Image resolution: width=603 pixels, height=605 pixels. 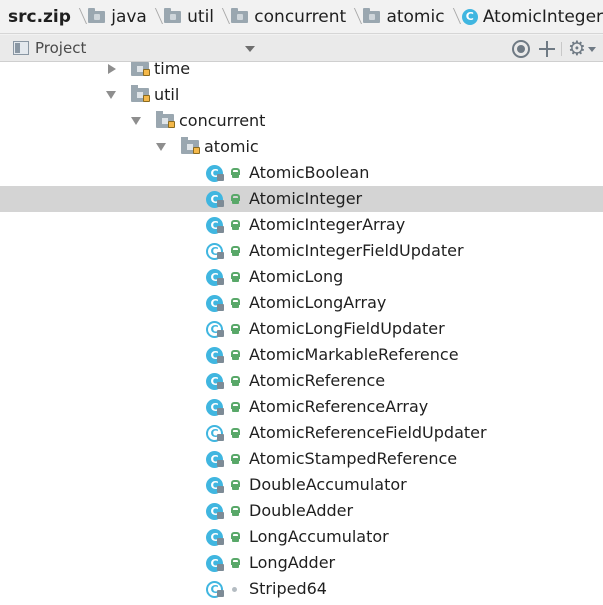 What do you see at coordinates (112, 69) in the screenshot?
I see `expand-arrow-icon` at bounding box center [112, 69].